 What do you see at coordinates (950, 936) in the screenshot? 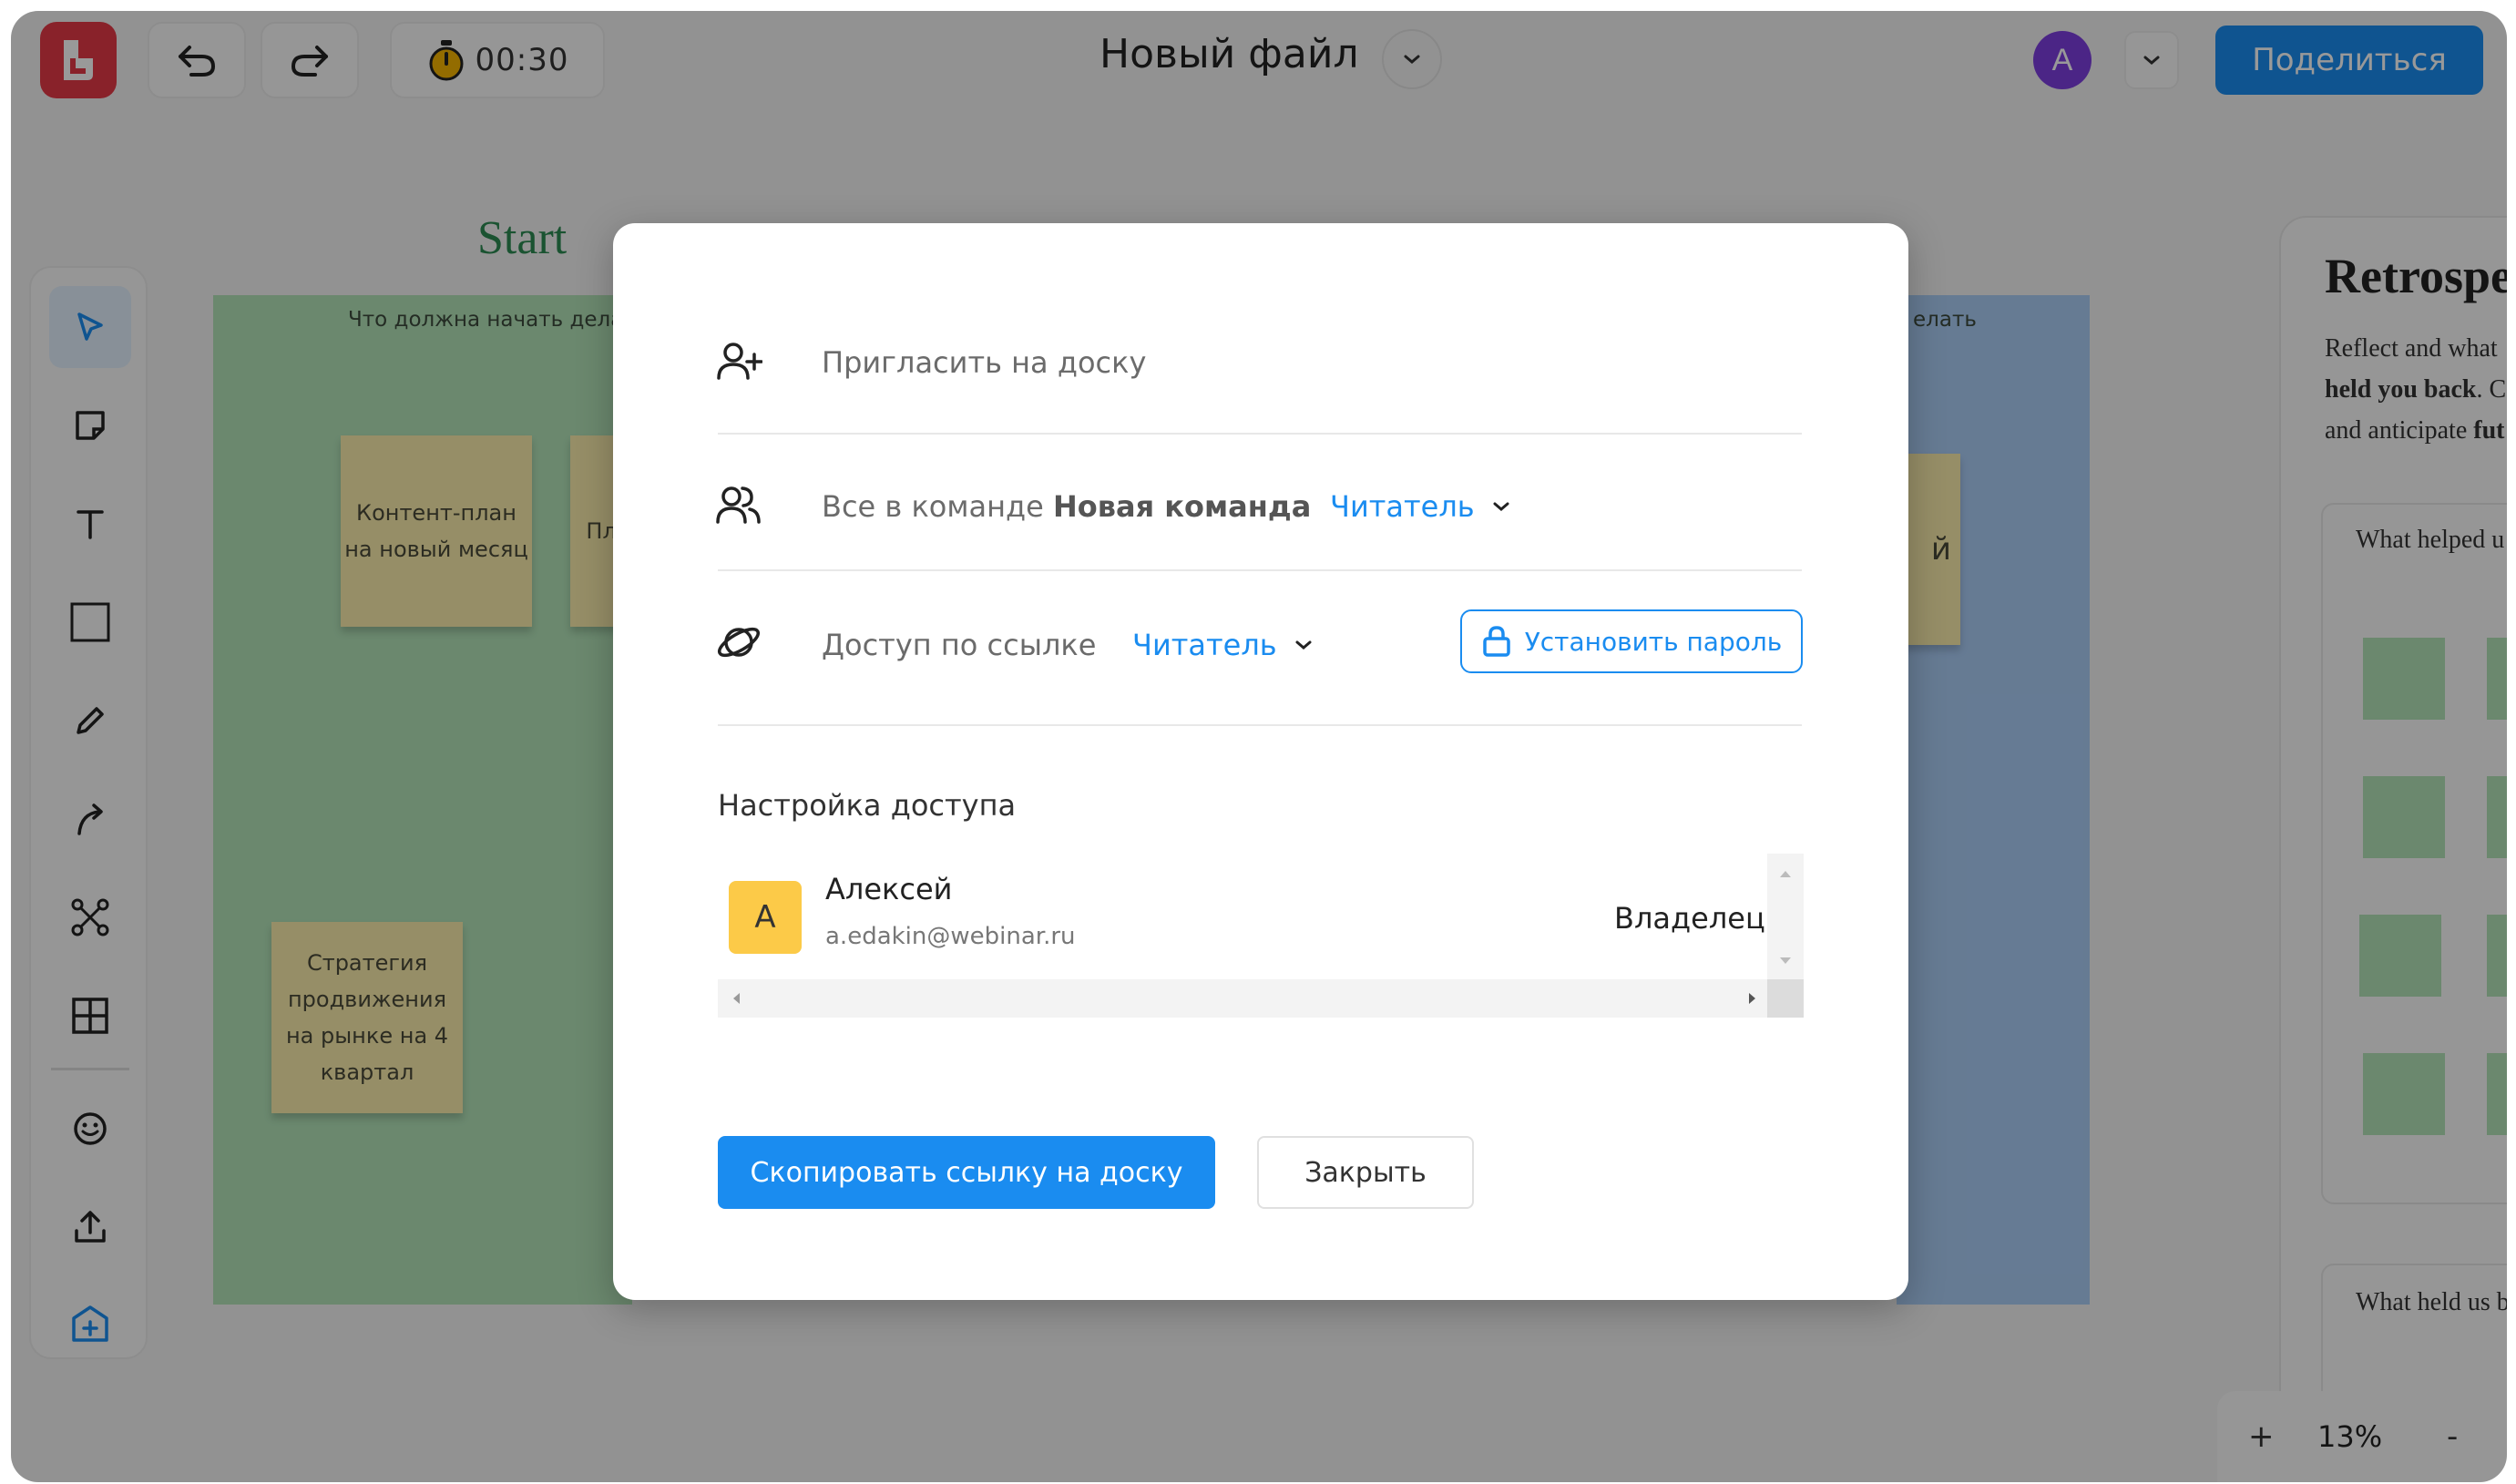
I see `member-email: a.edakin@webinar.ru` at bounding box center [950, 936].